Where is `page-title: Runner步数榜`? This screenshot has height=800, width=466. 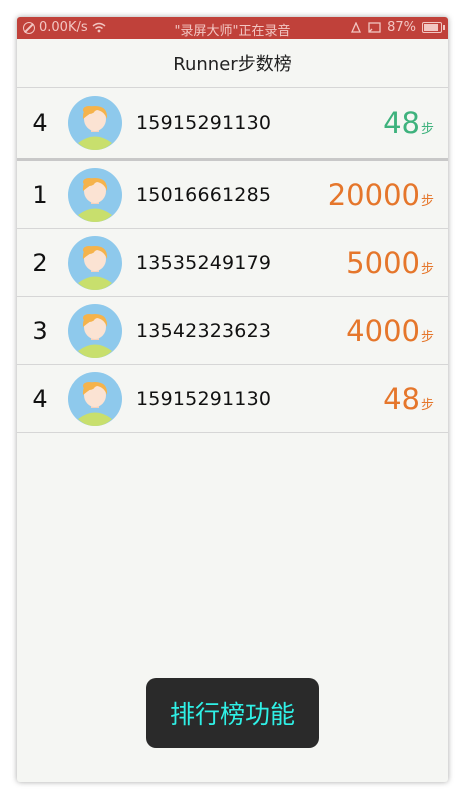
page-title: Runner步数榜 is located at coordinates (232, 63).